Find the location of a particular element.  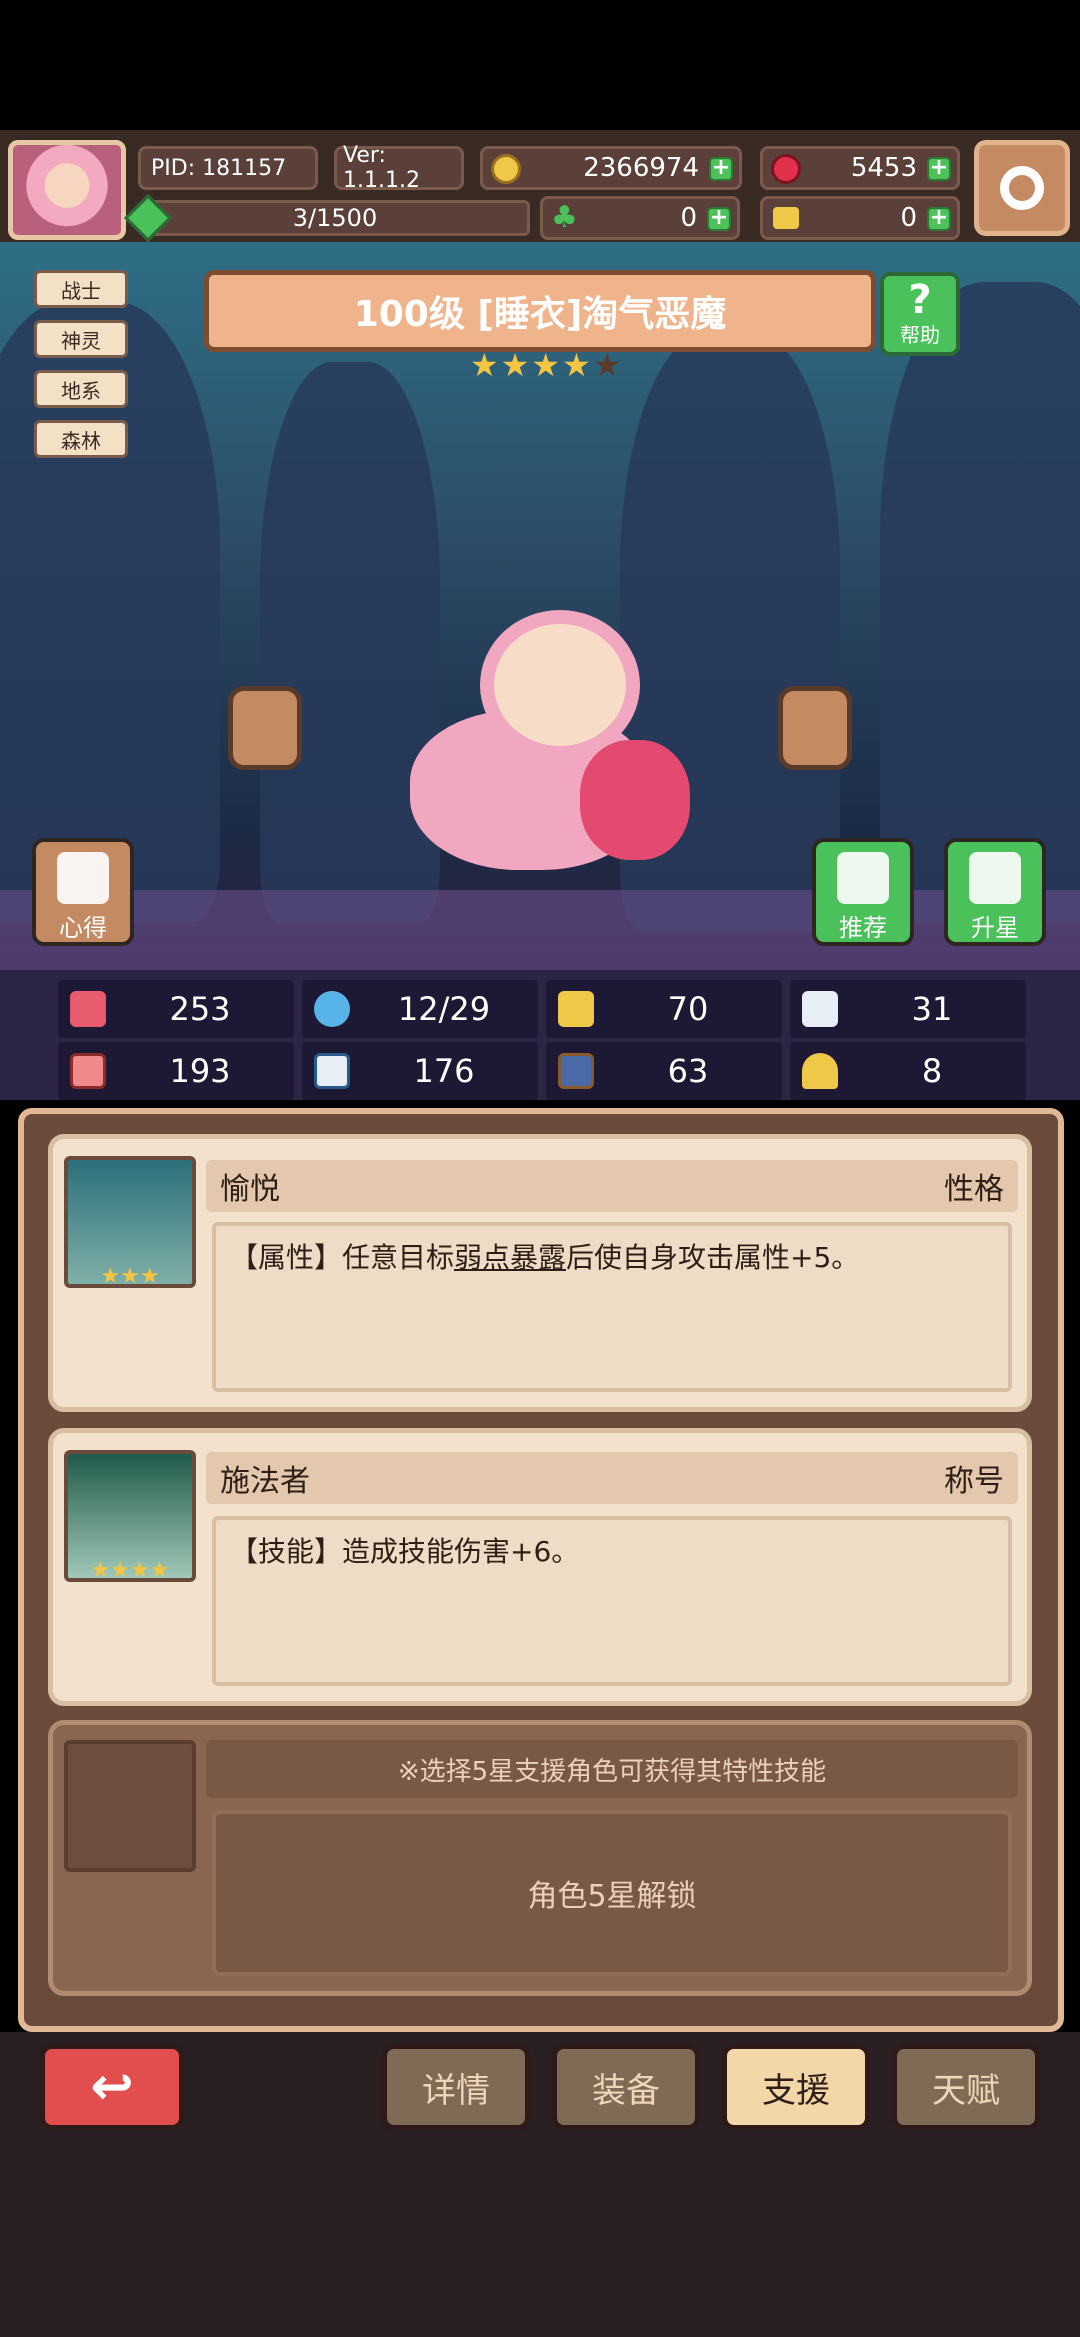

player-avatar is located at coordinates (67, 190).